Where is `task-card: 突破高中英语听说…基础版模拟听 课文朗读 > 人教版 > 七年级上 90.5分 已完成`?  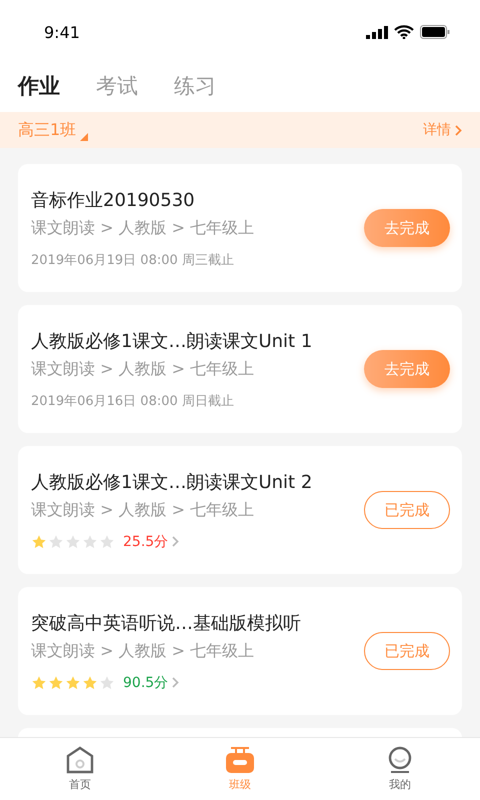
task-card: 突破高中英语听说…基础版模拟听 课文朗读 > 人教版 > 七年级上 90.5分 已完成 is located at coordinates (240, 651).